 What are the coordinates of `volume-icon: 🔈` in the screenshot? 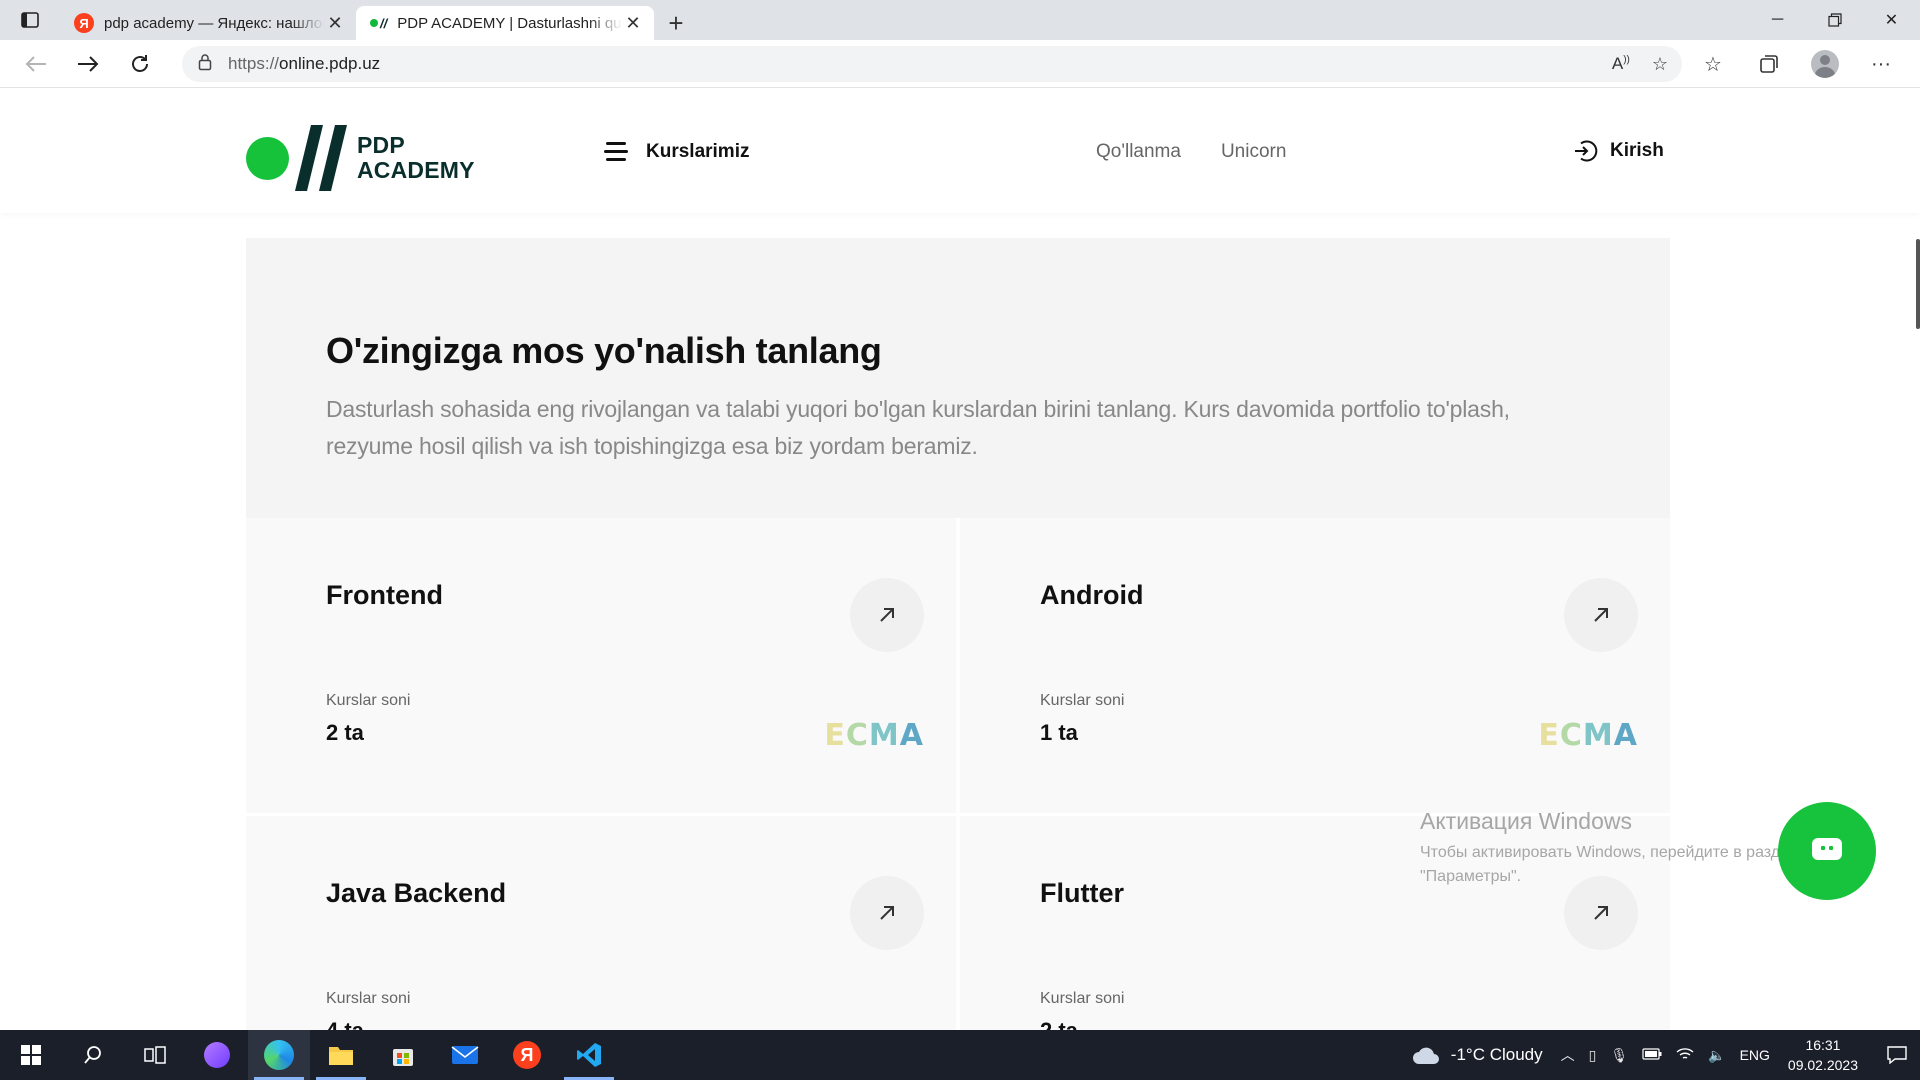 It's located at (1716, 1055).